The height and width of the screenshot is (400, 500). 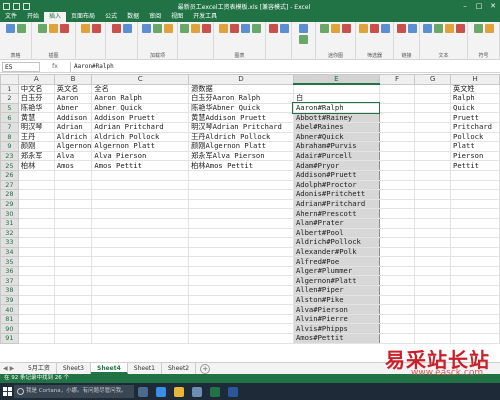 What do you see at coordinates (36, 79) in the screenshot?
I see `column-header: A` at bounding box center [36, 79].